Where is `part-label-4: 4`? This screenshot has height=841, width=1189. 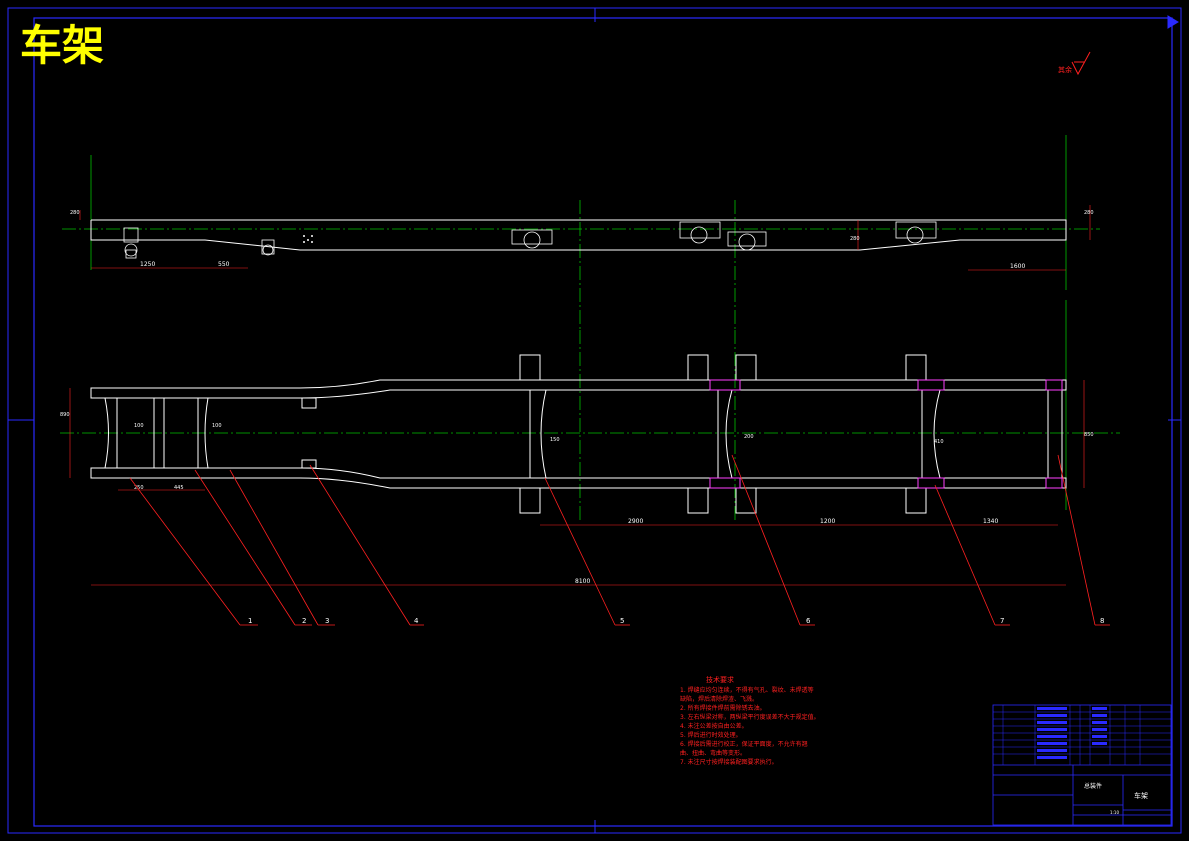 part-label-4: 4 is located at coordinates (416, 621).